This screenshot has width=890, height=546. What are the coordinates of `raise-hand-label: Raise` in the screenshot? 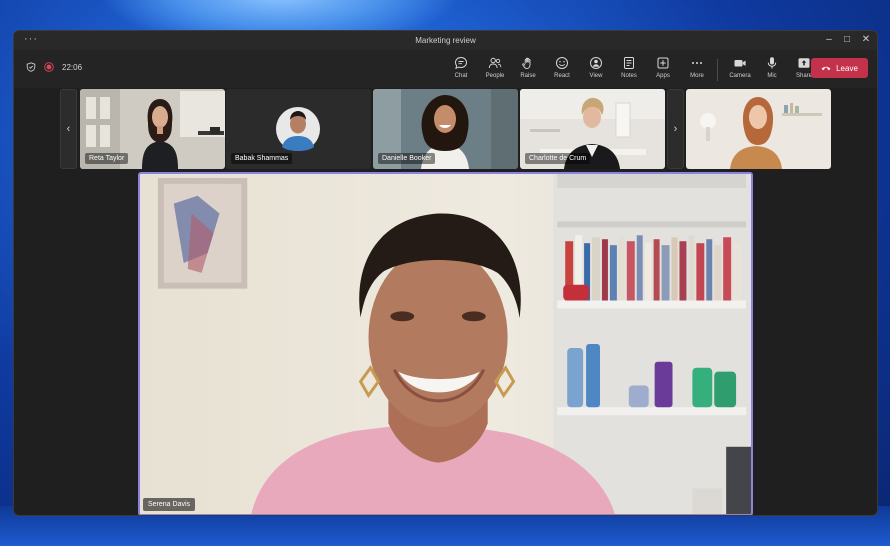 It's located at (528, 76).